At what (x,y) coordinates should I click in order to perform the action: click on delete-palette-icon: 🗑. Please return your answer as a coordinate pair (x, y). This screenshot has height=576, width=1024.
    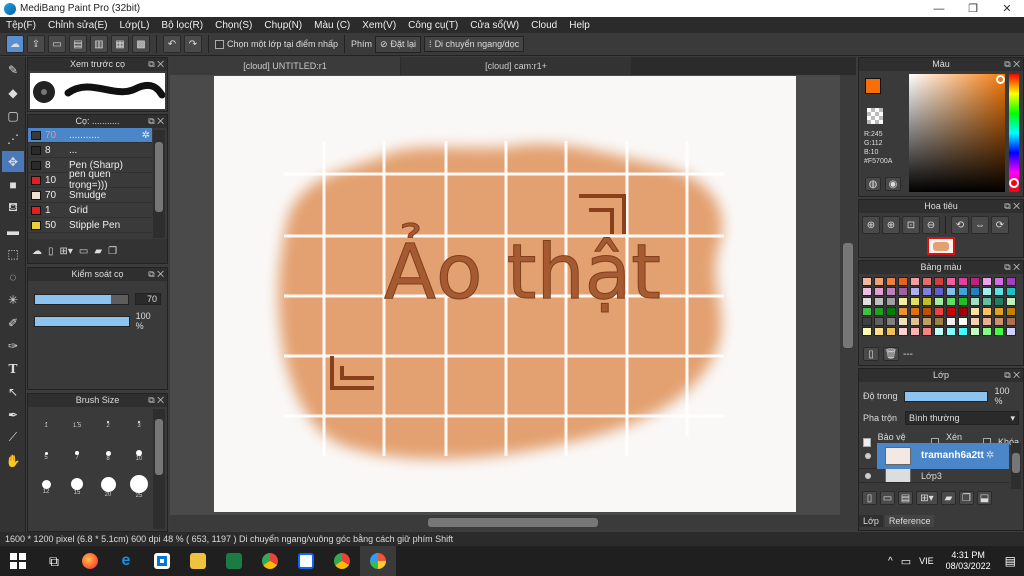
    Looking at the image, I should click on (891, 354).